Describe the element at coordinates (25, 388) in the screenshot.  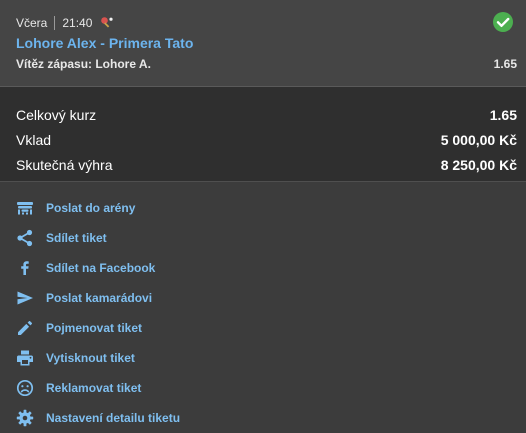
I see `sad-face-icon` at that location.